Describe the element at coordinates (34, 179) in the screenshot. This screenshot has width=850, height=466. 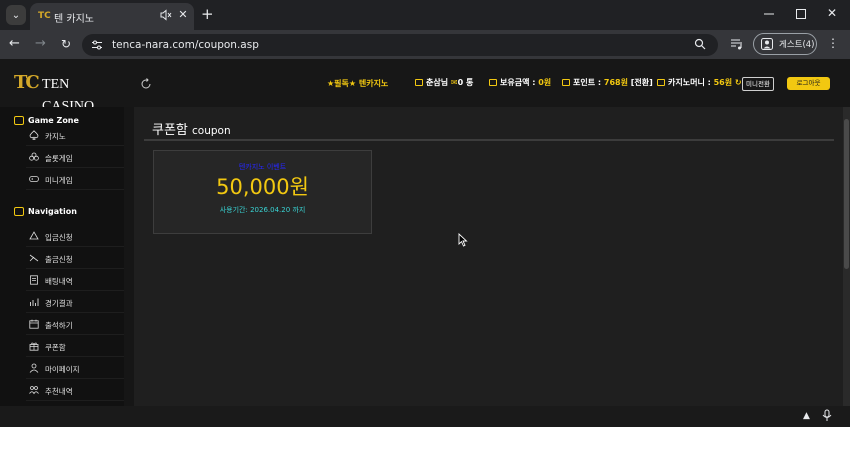
I see `gamepad-icon` at that location.